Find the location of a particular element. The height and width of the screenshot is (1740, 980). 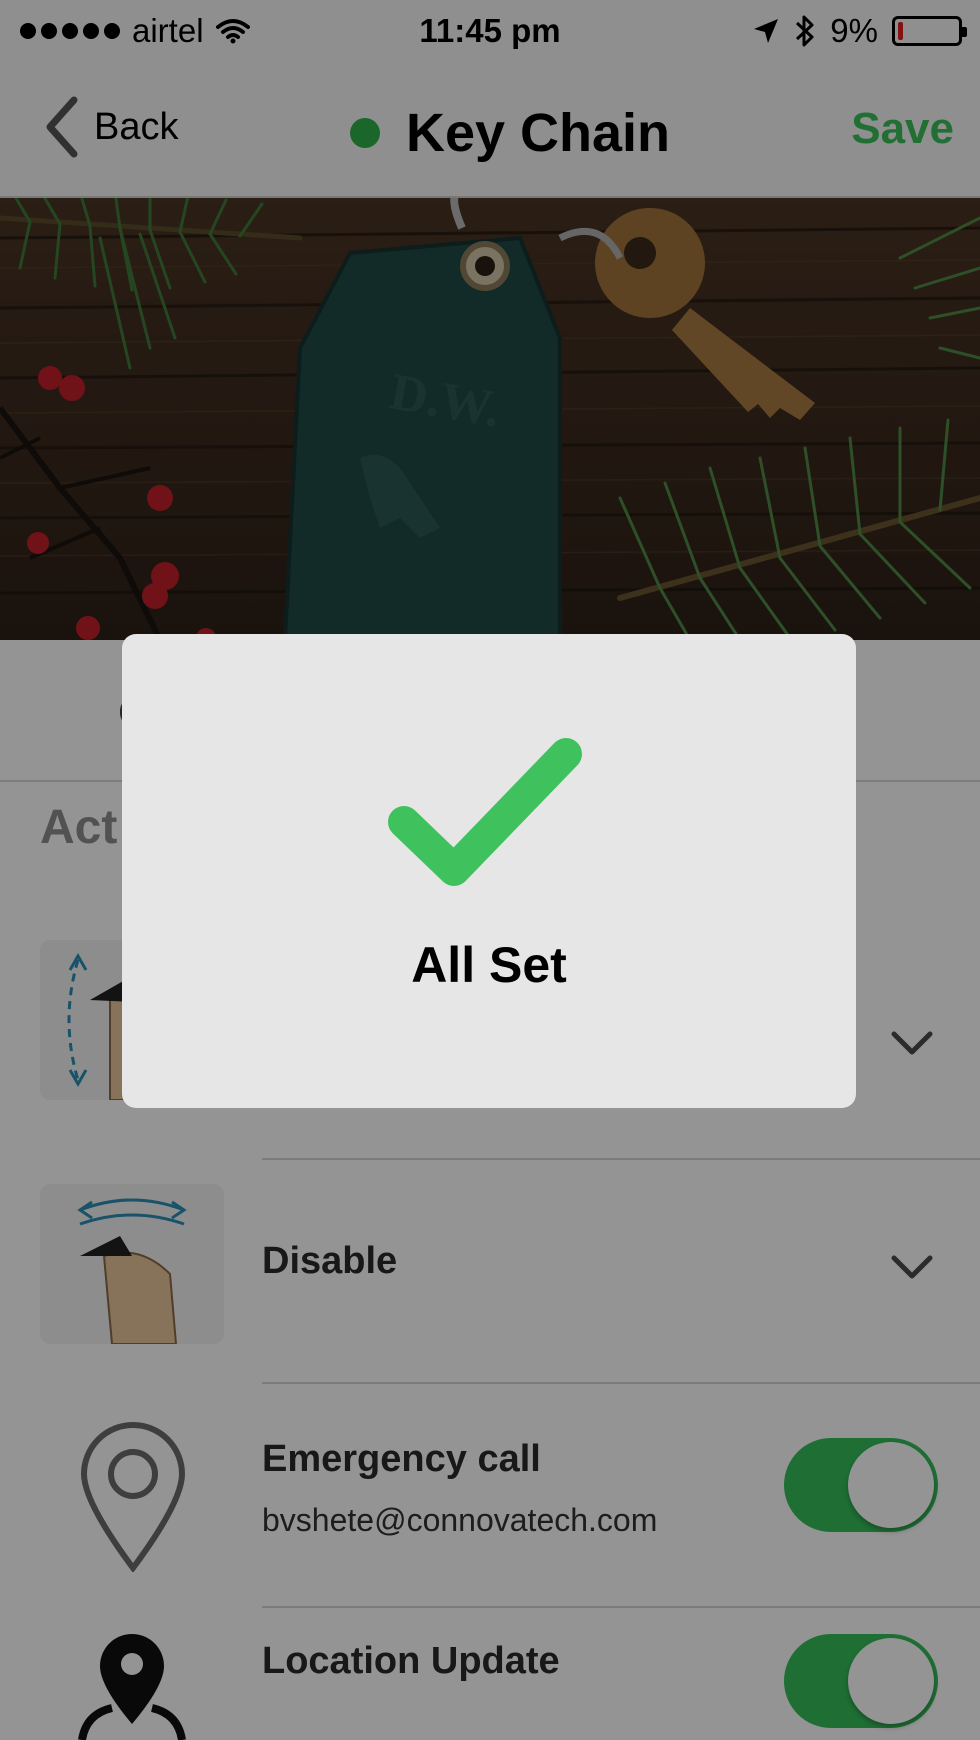

checkmark-icon is located at coordinates (485, 812).